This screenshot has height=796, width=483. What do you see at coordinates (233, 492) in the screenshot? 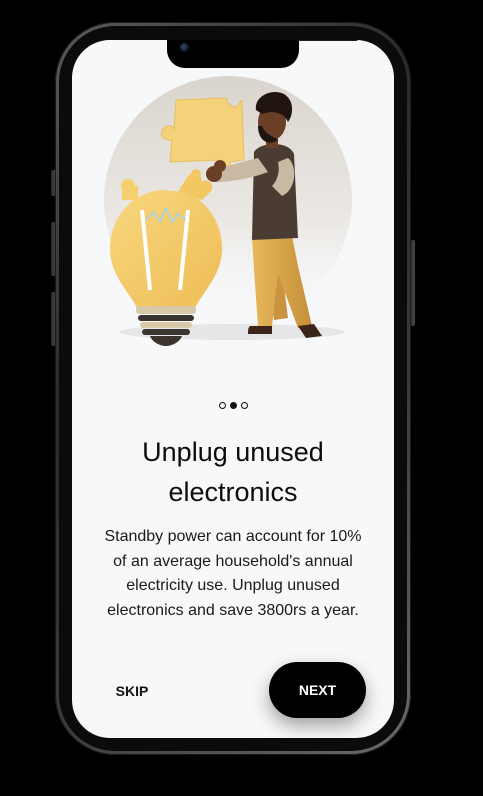
I see `title-line-2: electronics` at bounding box center [233, 492].